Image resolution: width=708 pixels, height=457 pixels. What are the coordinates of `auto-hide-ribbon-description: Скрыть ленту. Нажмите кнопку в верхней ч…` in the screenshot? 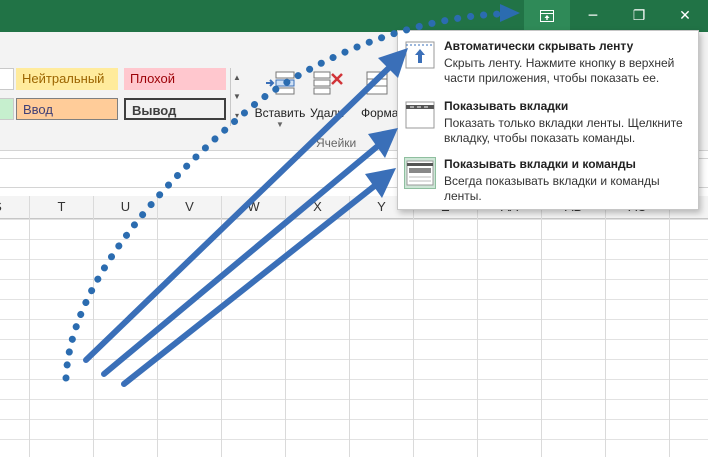 It's located at (559, 70).